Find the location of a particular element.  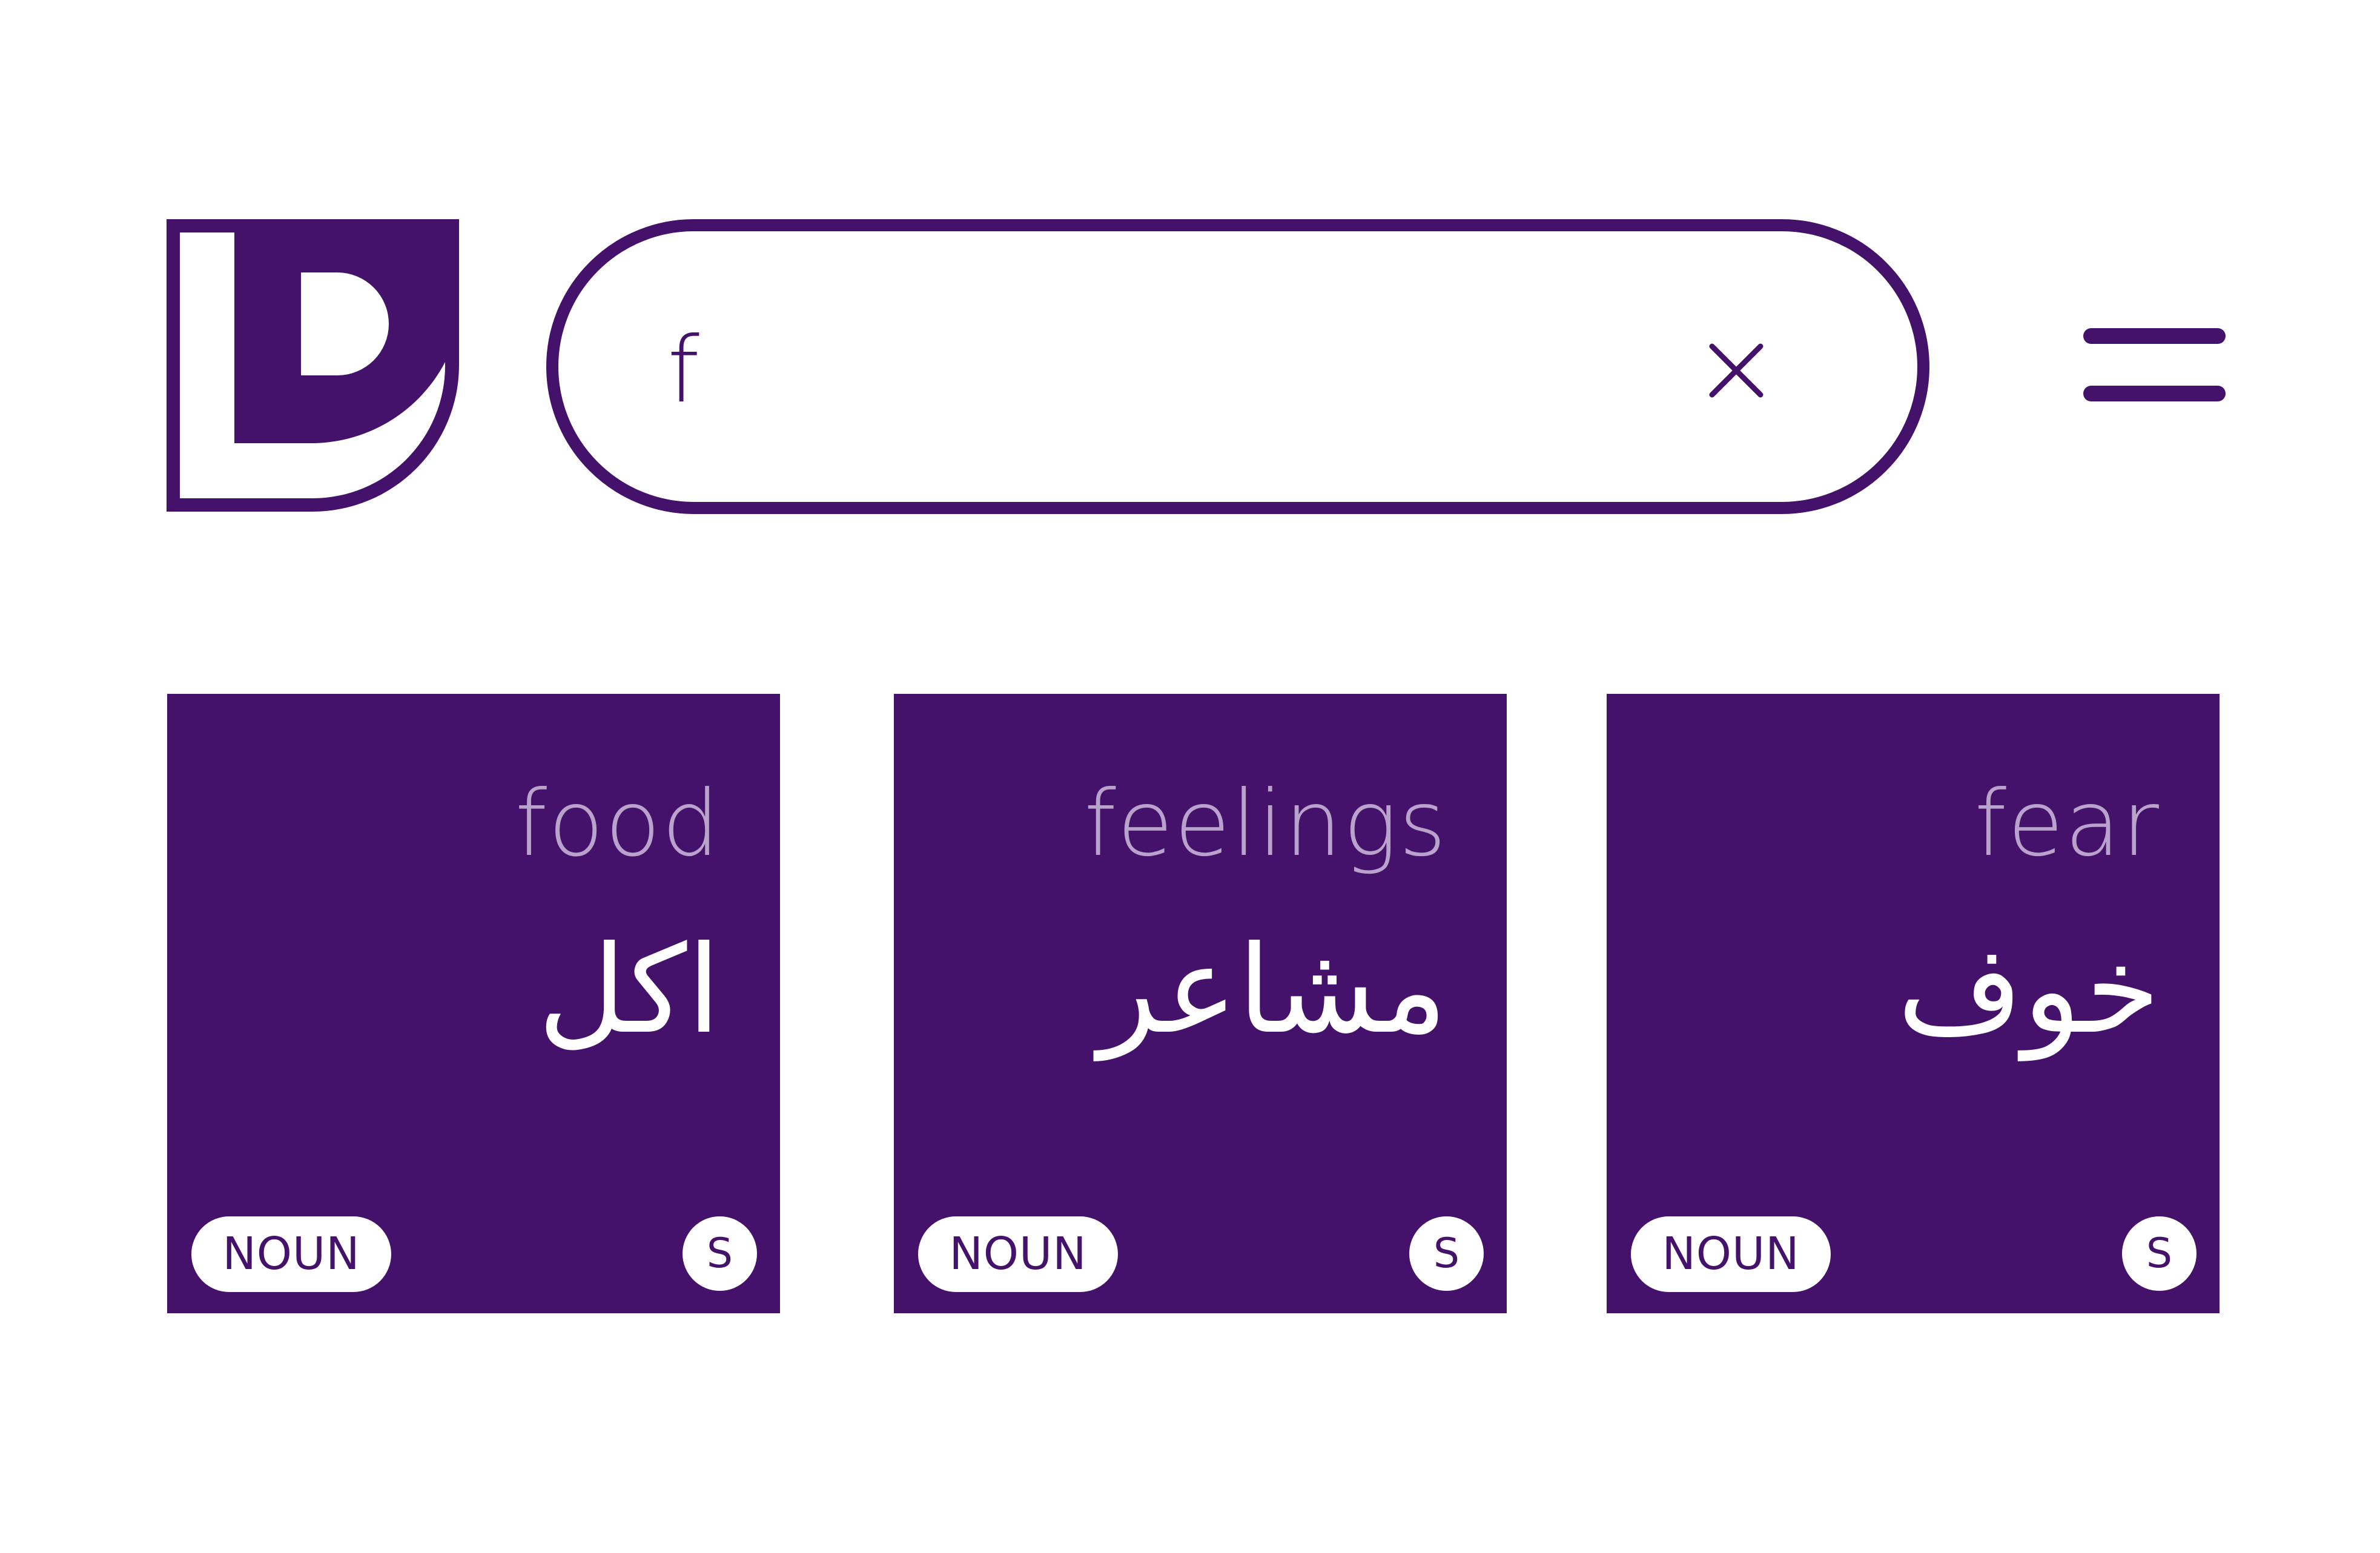

english-word: food is located at coordinates (618, 824).